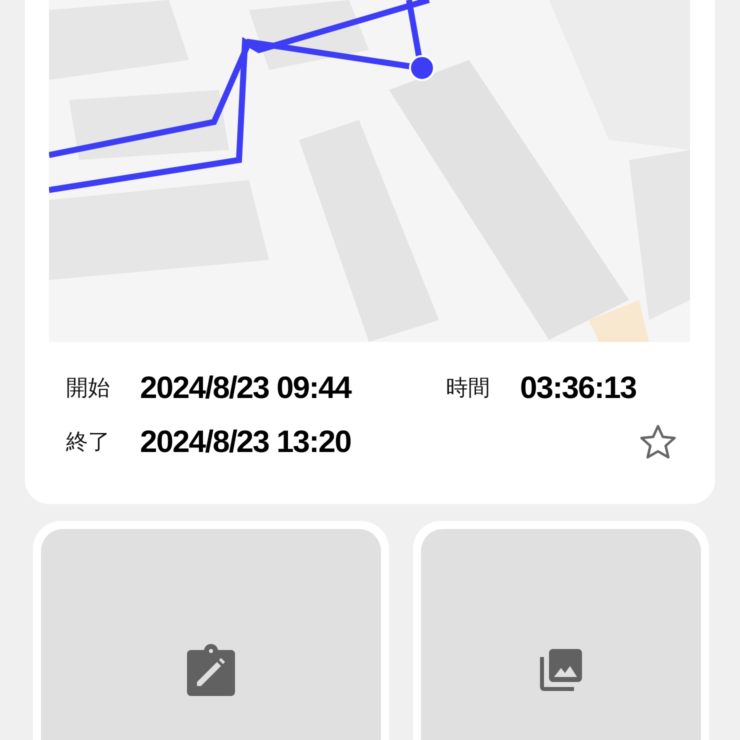  Describe the element at coordinates (561, 634) in the screenshot. I see `photos-tile` at that location.